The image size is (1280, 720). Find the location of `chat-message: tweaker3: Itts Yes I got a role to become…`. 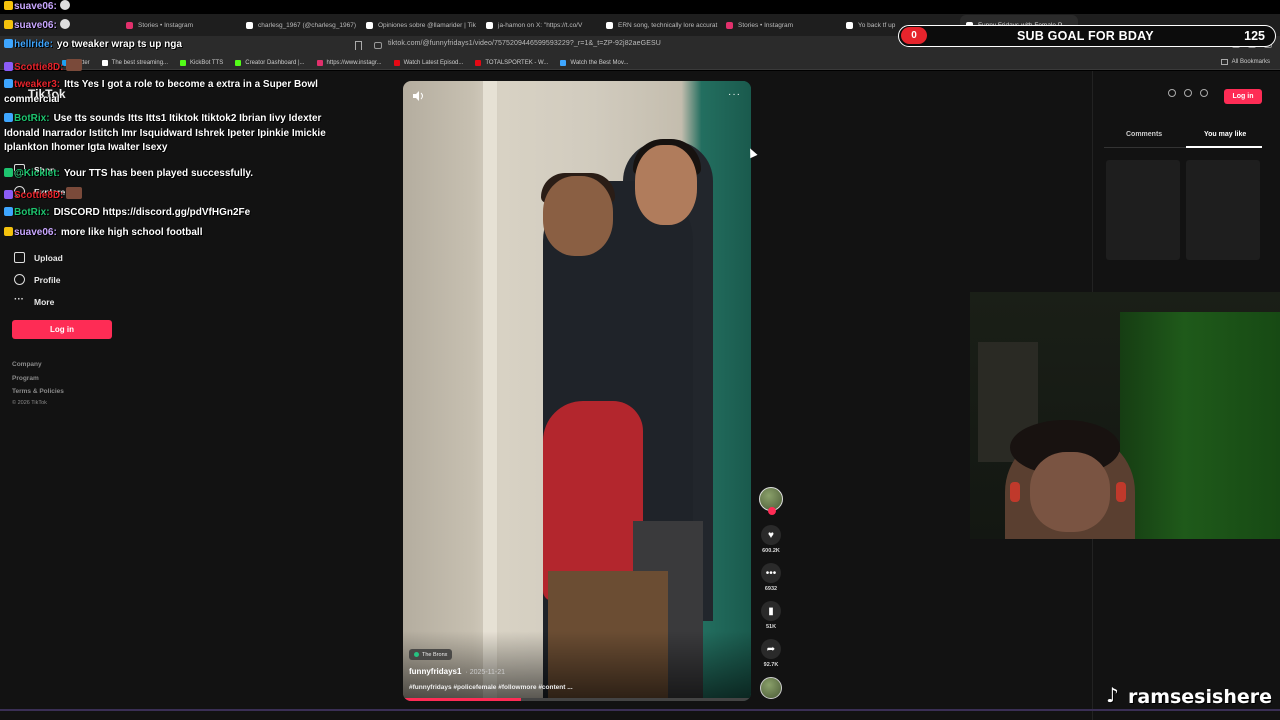

chat-message: tweaker3: Itts Yes I got a role to become… is located at coordinates (174, 92).